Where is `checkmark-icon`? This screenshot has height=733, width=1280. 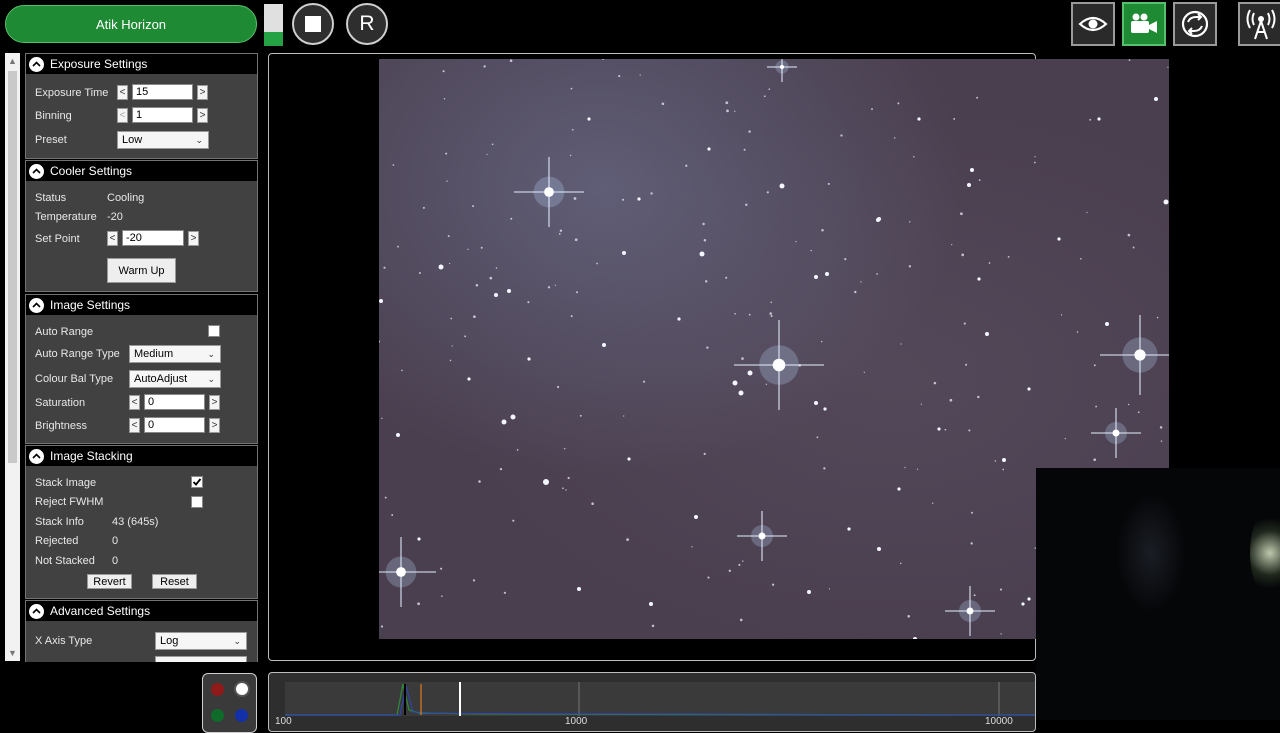 checkmark-icon is located at coordinates (197, 482).